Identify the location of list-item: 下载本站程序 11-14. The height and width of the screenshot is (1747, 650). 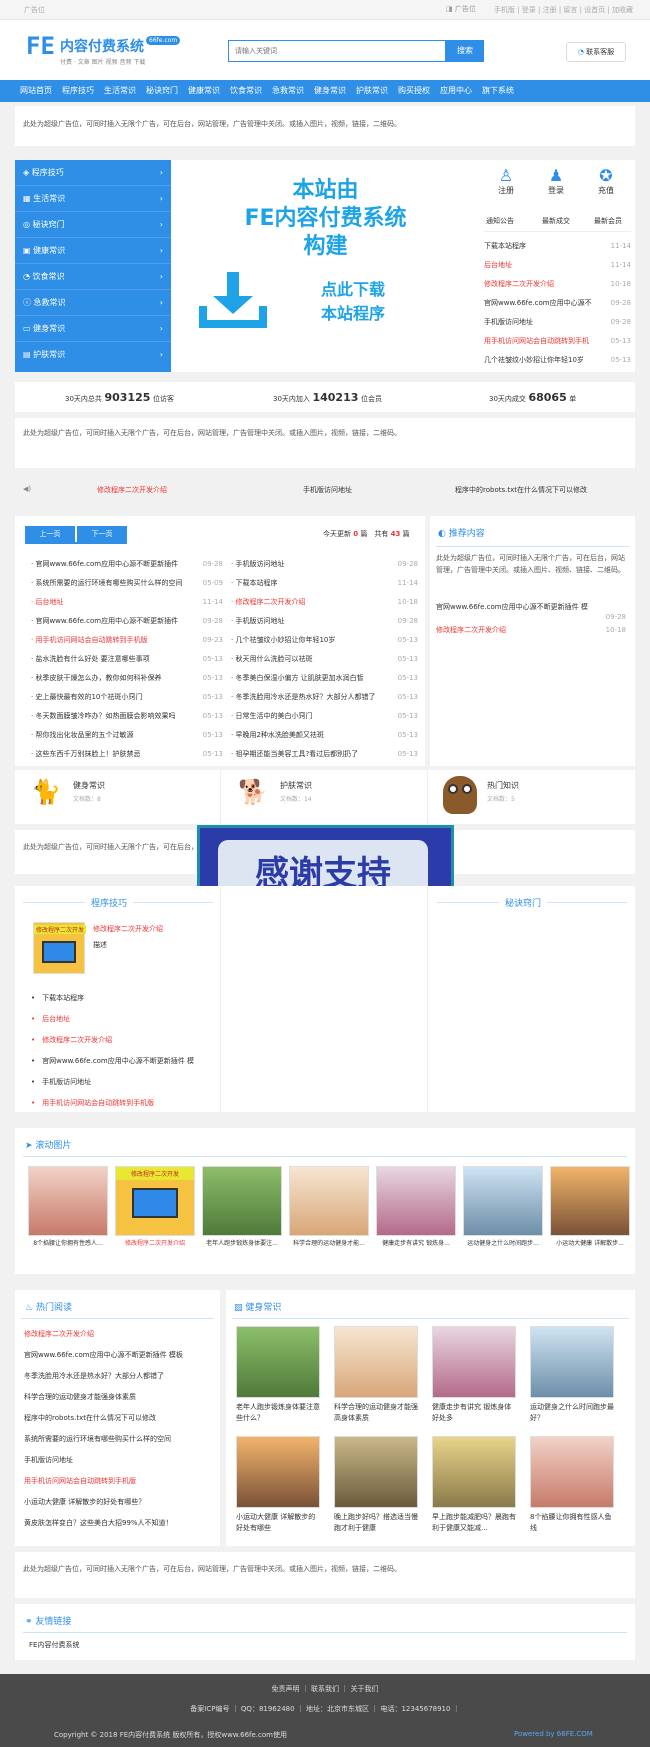
(557, 247).